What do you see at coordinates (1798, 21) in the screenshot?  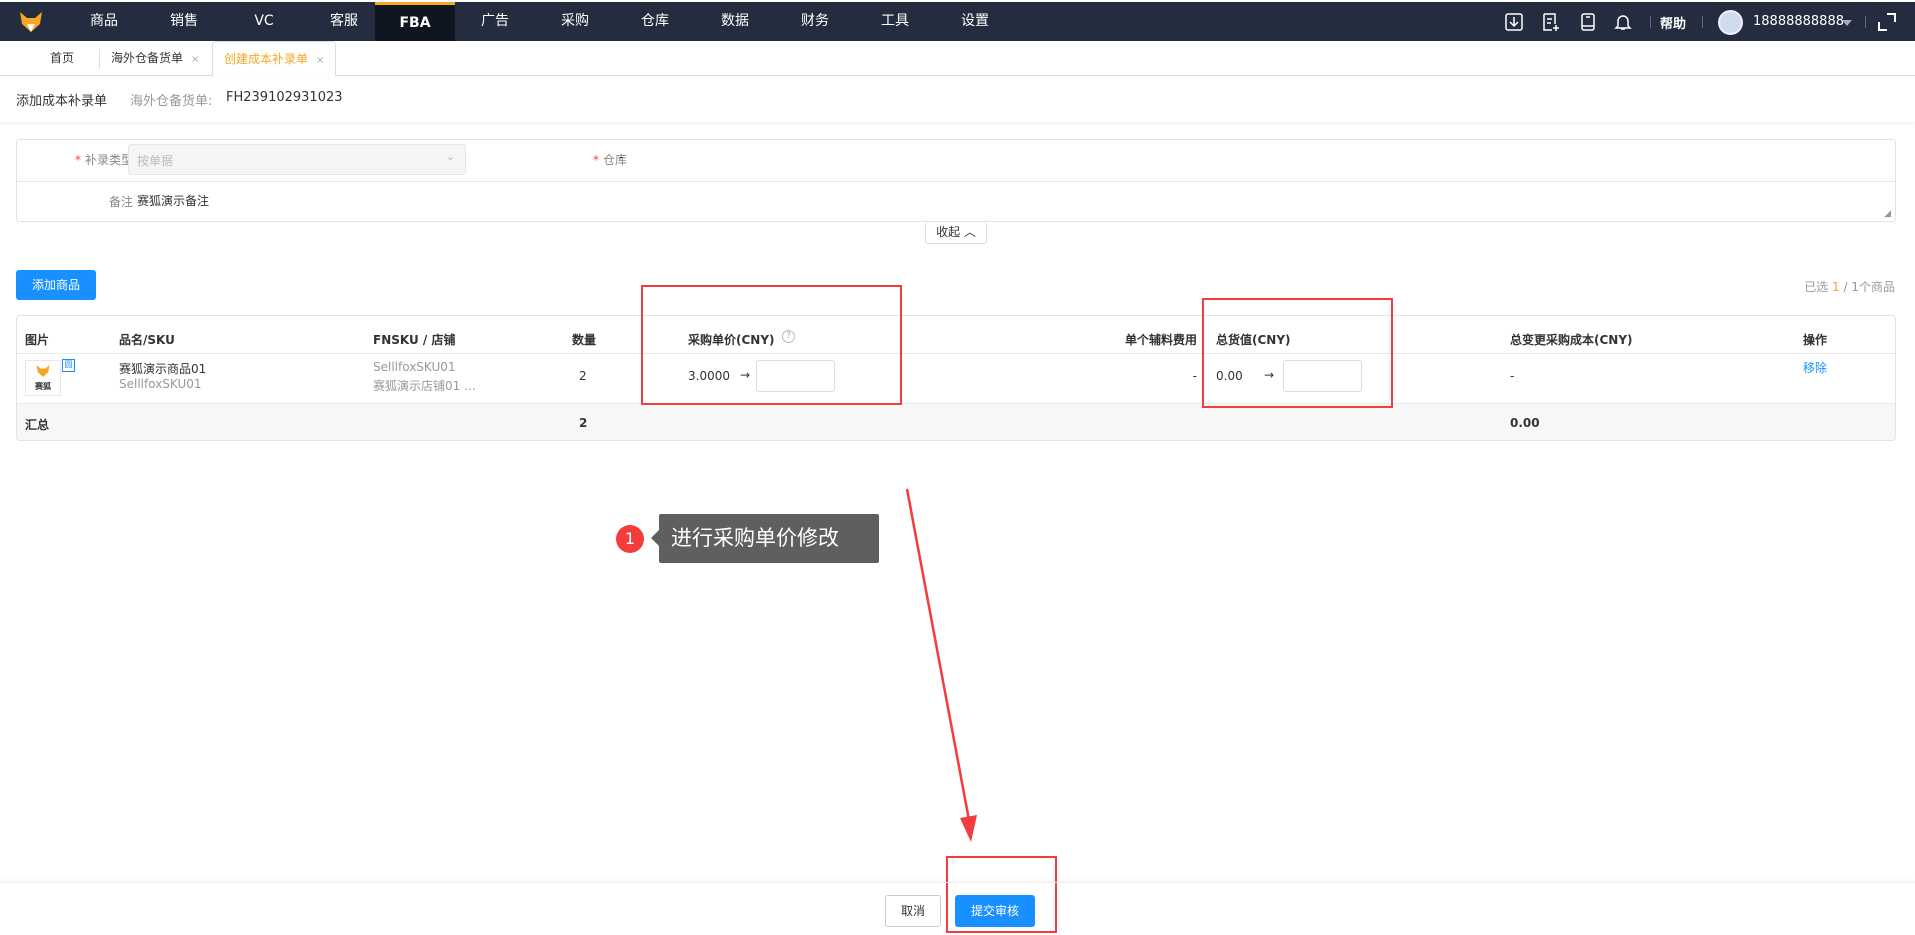 I see `user-name: 18888888888` at bounding box center [1798, 21].